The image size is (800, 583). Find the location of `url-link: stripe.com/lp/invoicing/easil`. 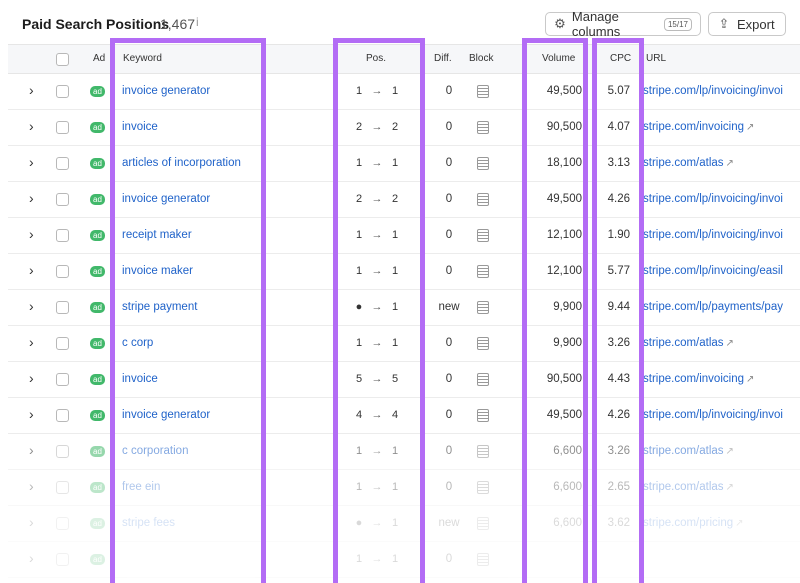

url-link: stripe.com/lp/invoicing/easil is located at coordinates (713, 271).